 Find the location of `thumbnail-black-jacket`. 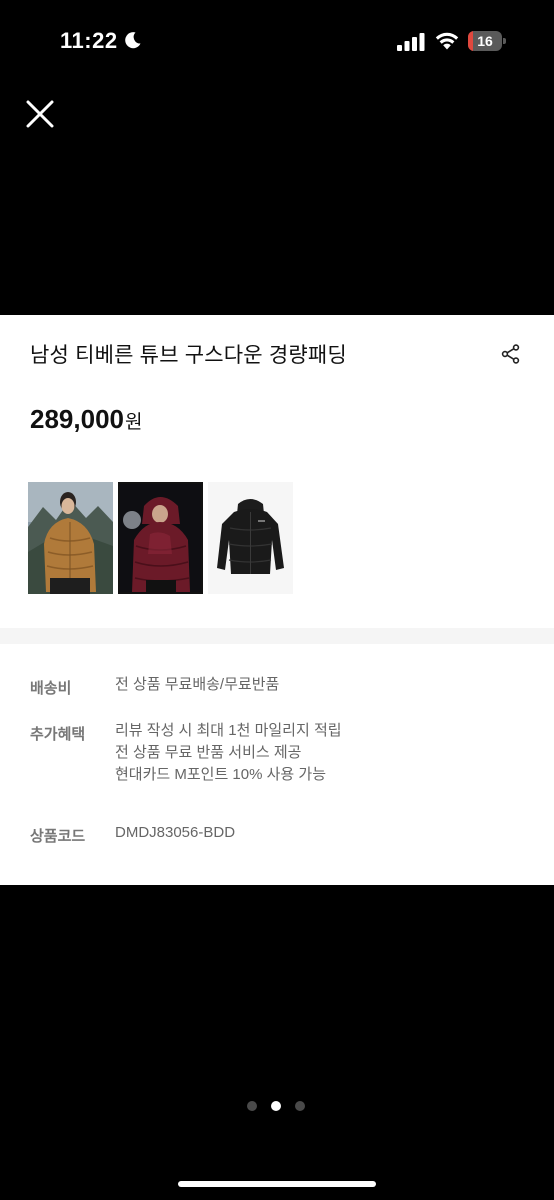

thumbnail-black-jacket is located at coordinates (250, 538).